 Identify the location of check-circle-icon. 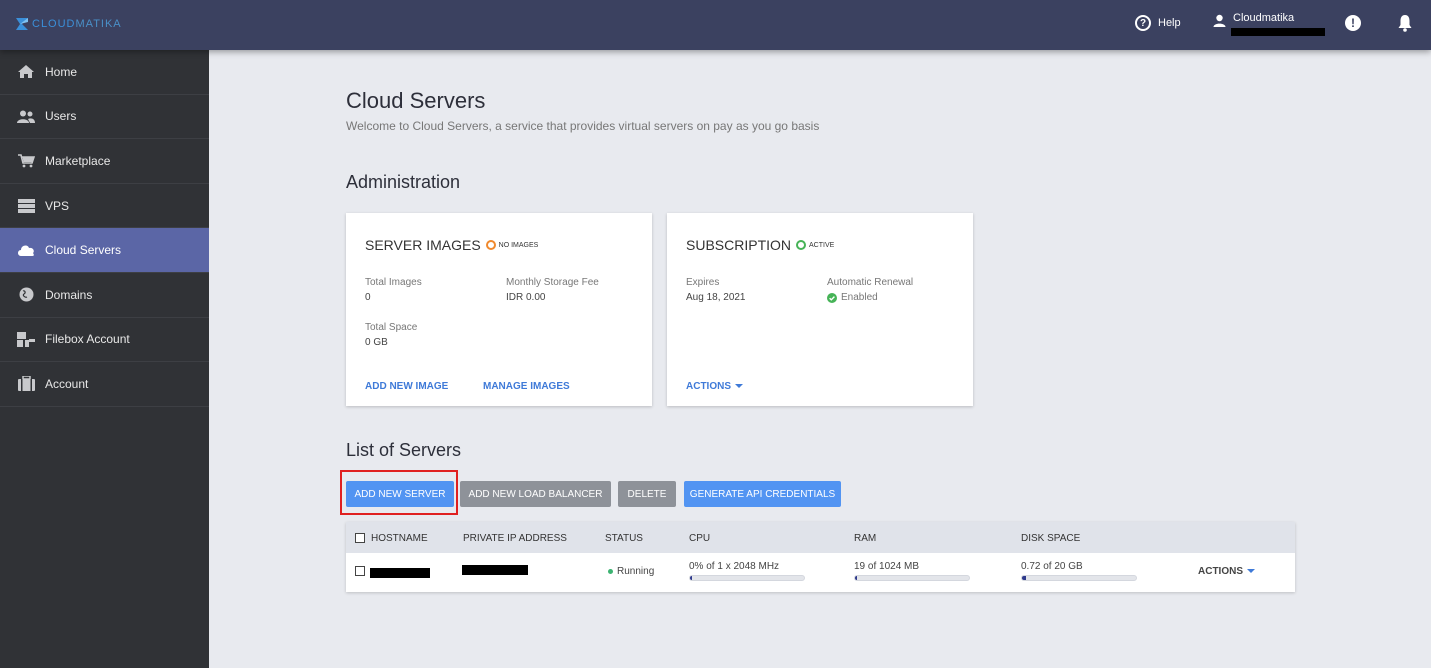
(832, 297).